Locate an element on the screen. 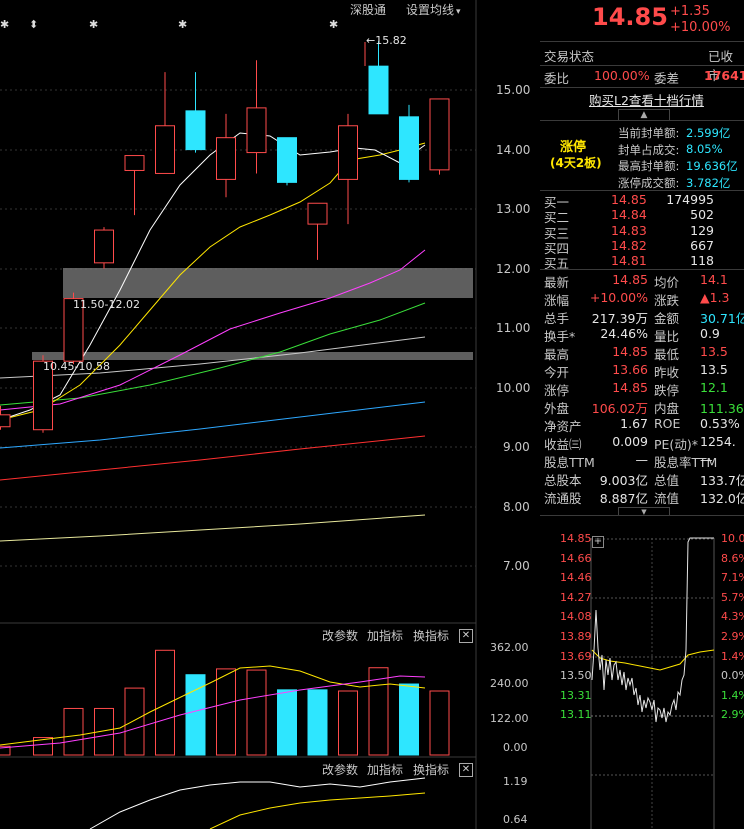 The image size is (744, 829). stat-value: 111.36万 is located at coordinates (722, 408).